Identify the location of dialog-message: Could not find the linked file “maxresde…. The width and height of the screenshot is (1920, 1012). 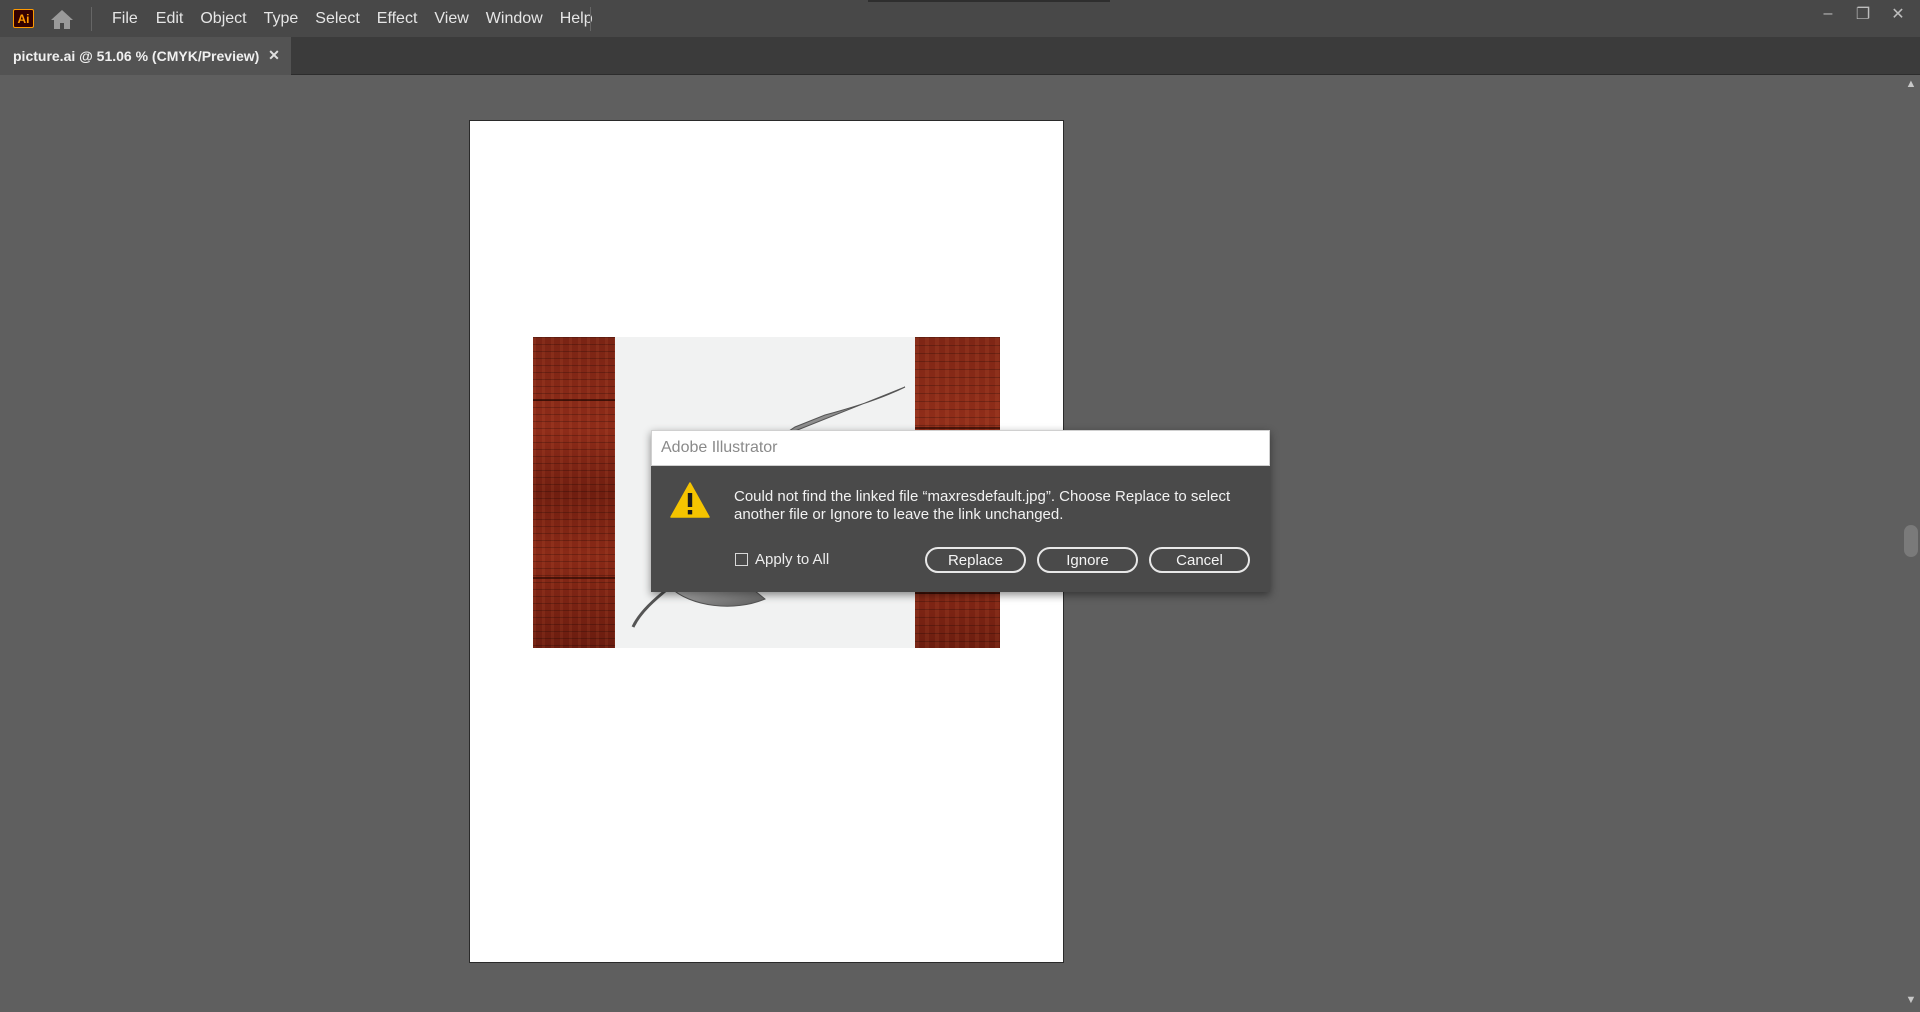
(982, 505).